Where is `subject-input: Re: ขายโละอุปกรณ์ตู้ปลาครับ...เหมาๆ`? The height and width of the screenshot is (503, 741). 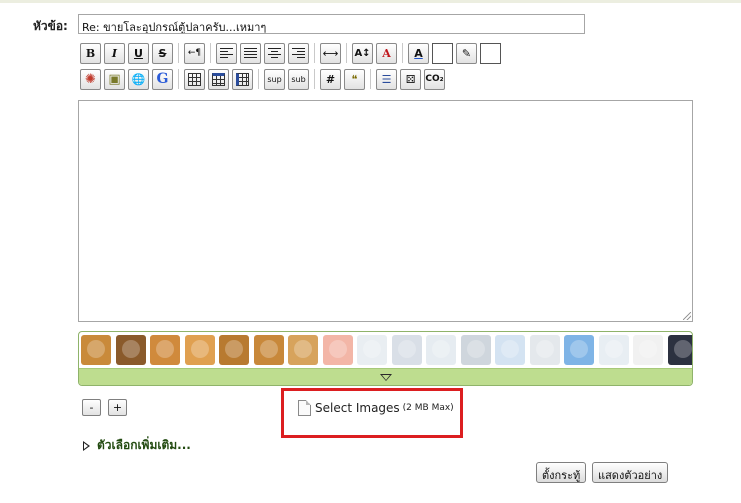 subject-input: Re: ขายโละอุปกรณ์ตู้ปลาครับ...เหมาๆ is located at coordinates (331, 24).